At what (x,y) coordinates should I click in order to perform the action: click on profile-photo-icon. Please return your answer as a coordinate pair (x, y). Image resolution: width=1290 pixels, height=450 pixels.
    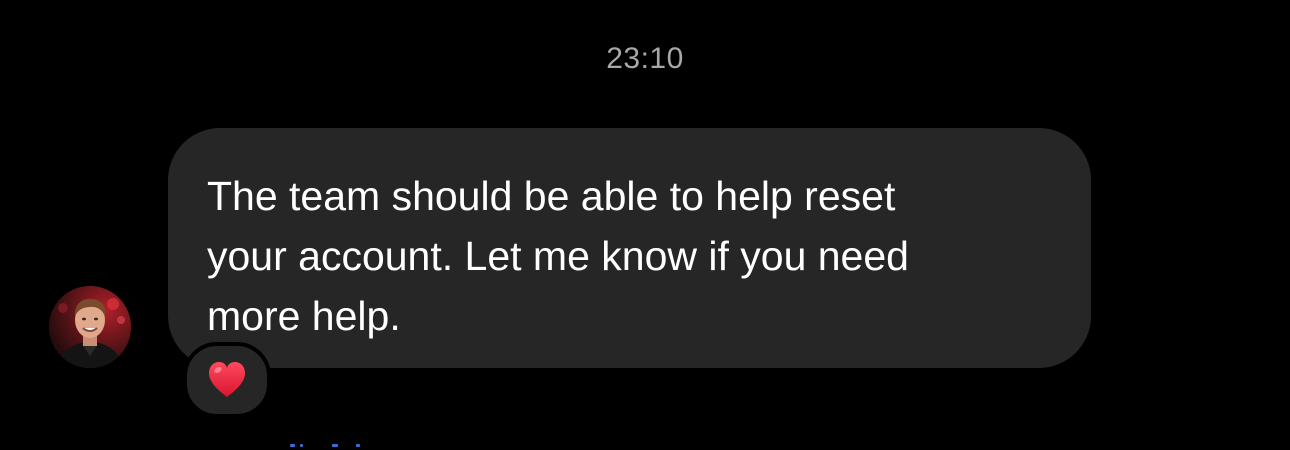
    Looking at the image, I should click on (90, 327).